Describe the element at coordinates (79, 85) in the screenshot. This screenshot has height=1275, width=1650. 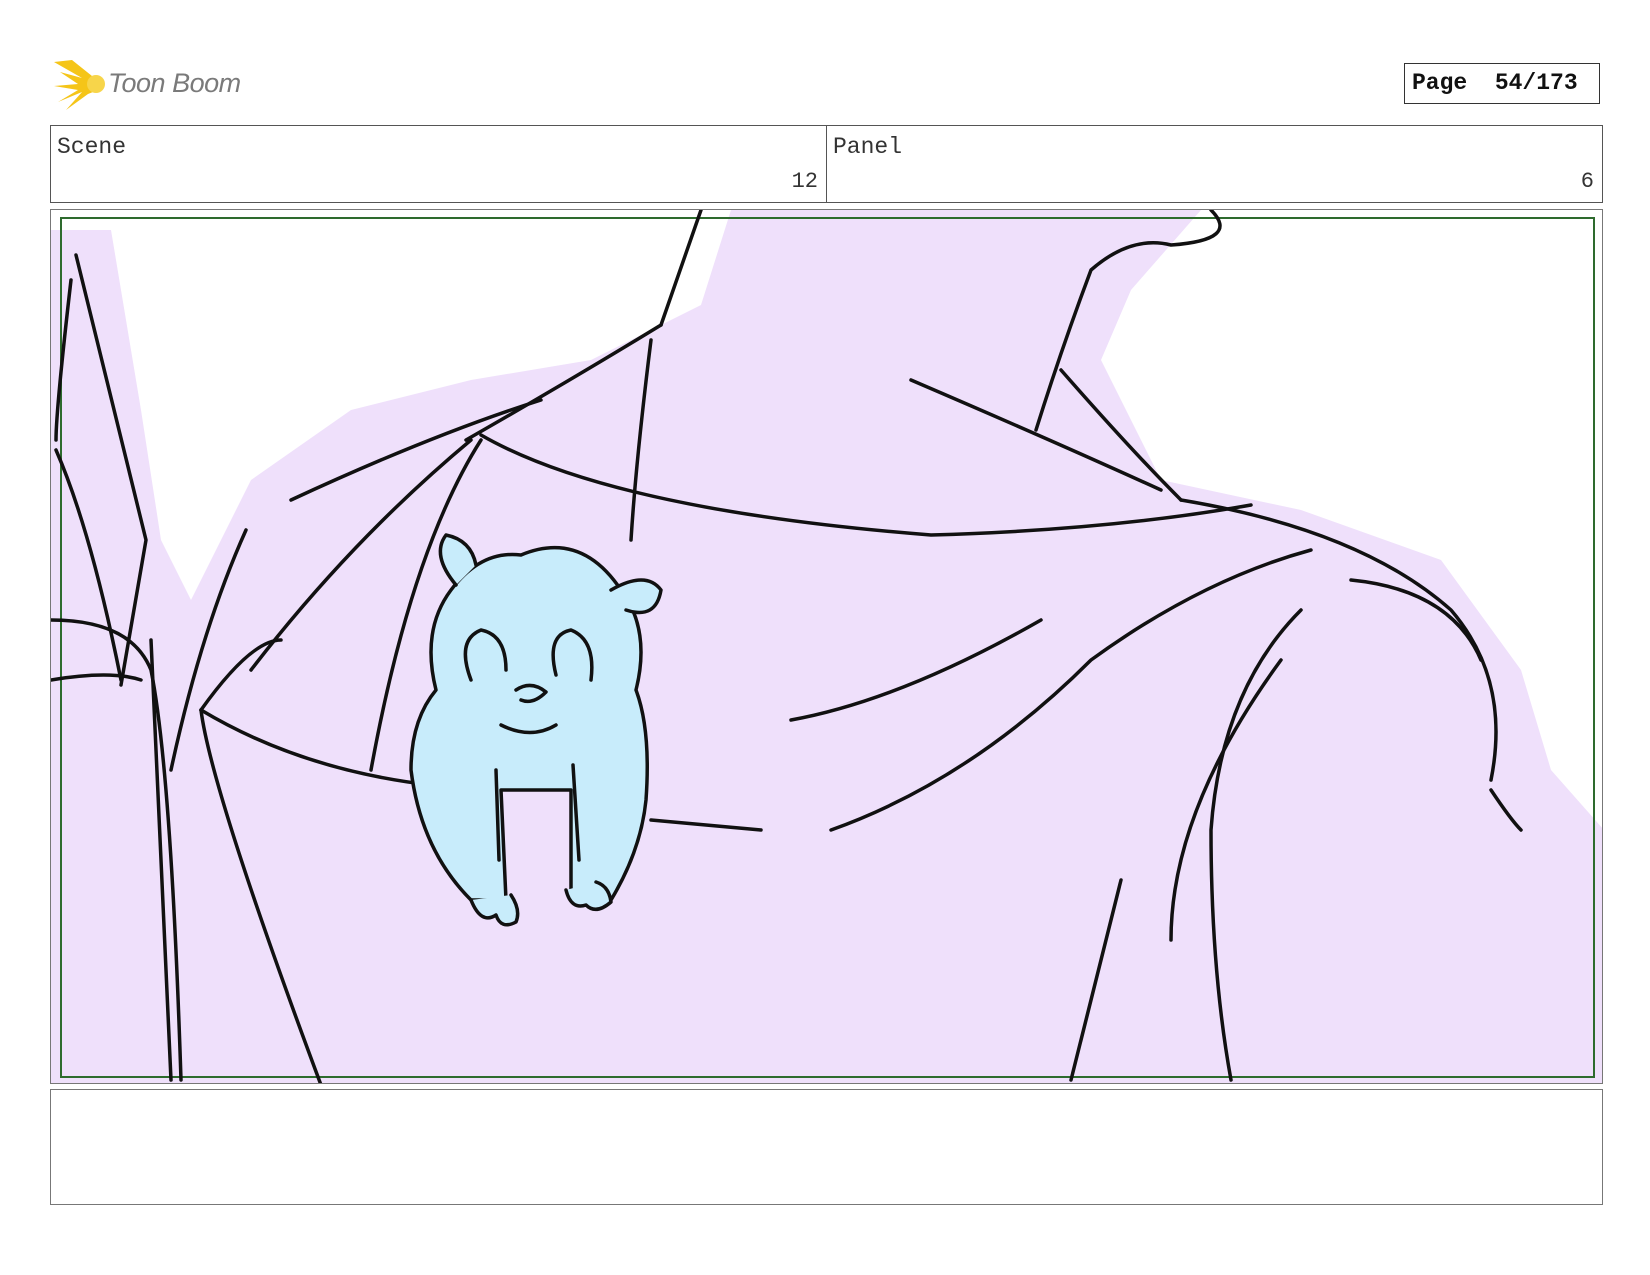
I see `starburst-icon` at that location.